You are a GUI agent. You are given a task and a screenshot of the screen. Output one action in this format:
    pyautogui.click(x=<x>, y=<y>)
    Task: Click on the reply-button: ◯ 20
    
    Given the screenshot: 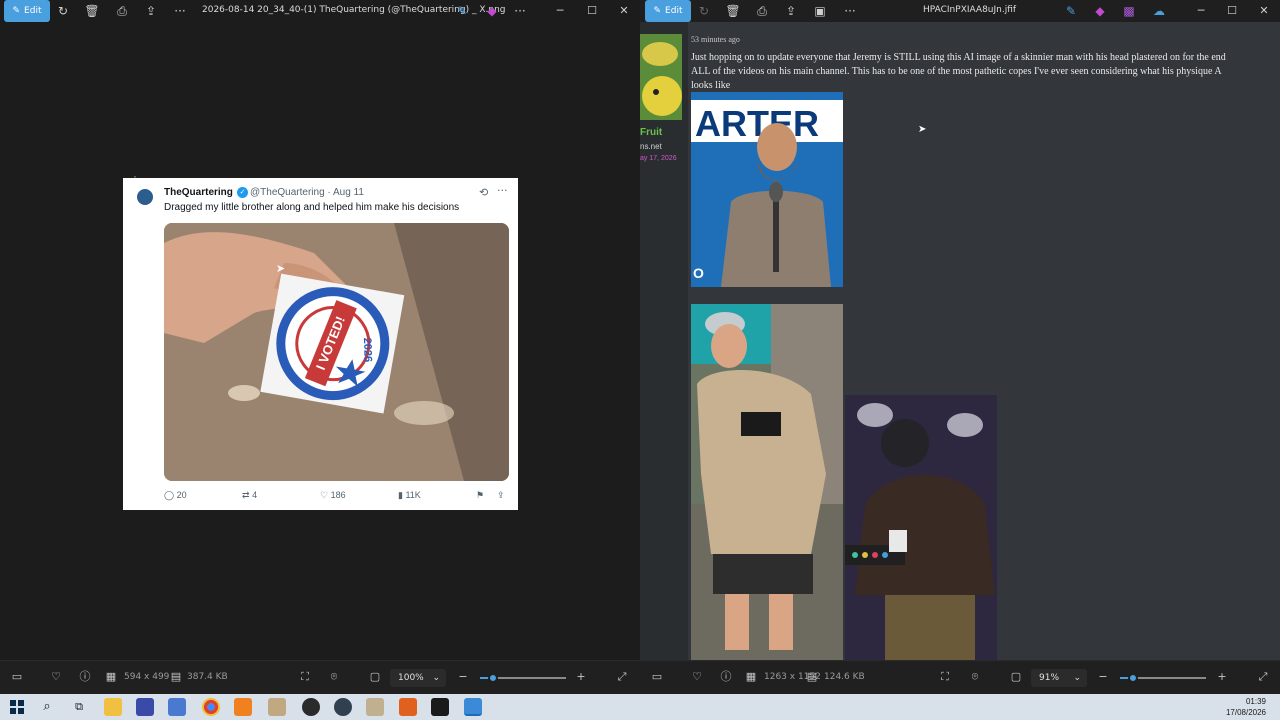 What is the action you would take?
    pyautogui.click(x=175, y=495)
    